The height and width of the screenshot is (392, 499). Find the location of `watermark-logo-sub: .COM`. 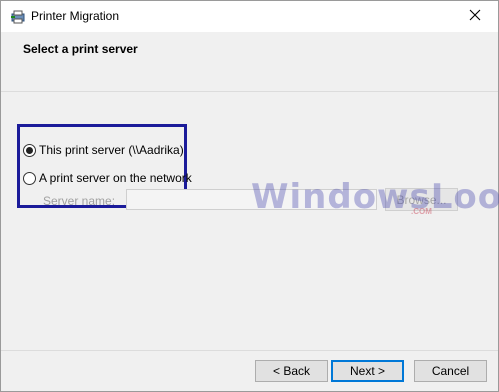

watermark-logo-sub: .COM is located at coordinates (421, 211).